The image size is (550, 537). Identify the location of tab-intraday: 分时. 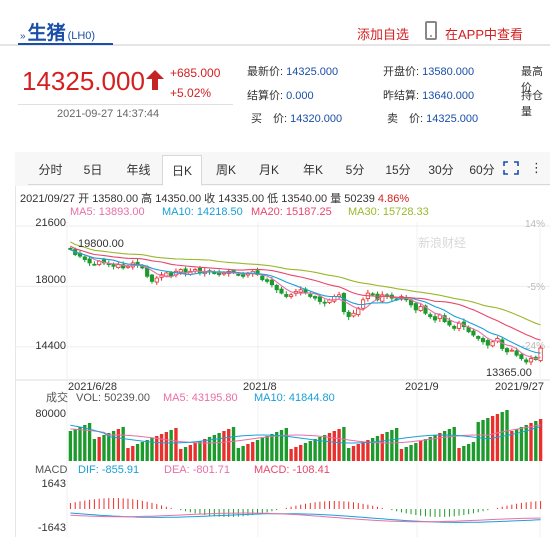
(50, 170).